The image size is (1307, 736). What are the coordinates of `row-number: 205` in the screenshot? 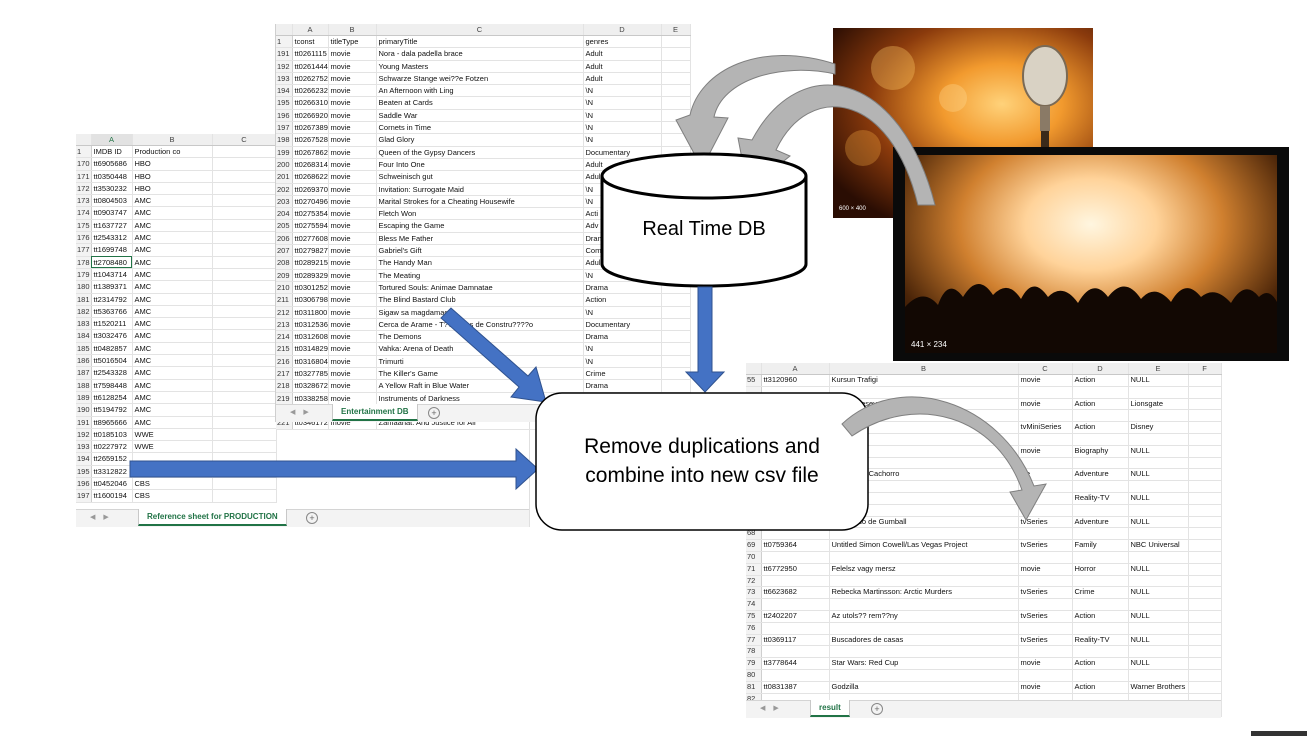 It's located at (284, 226).